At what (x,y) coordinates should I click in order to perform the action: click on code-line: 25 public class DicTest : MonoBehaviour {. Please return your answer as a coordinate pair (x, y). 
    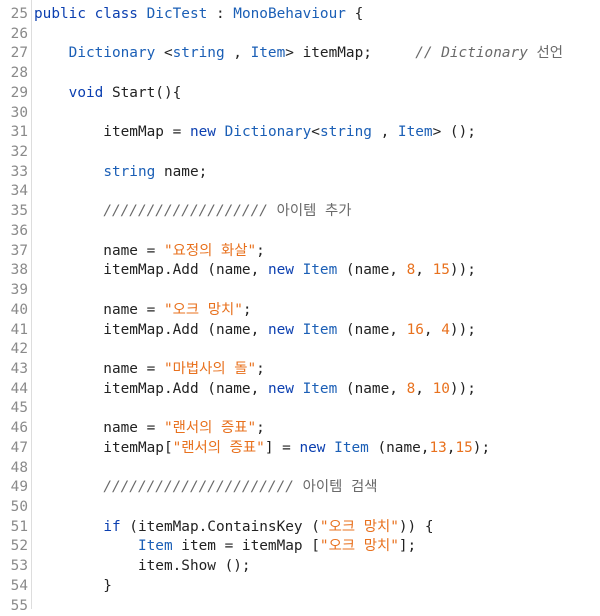
    Looking at the image, I should click on (300, 15).